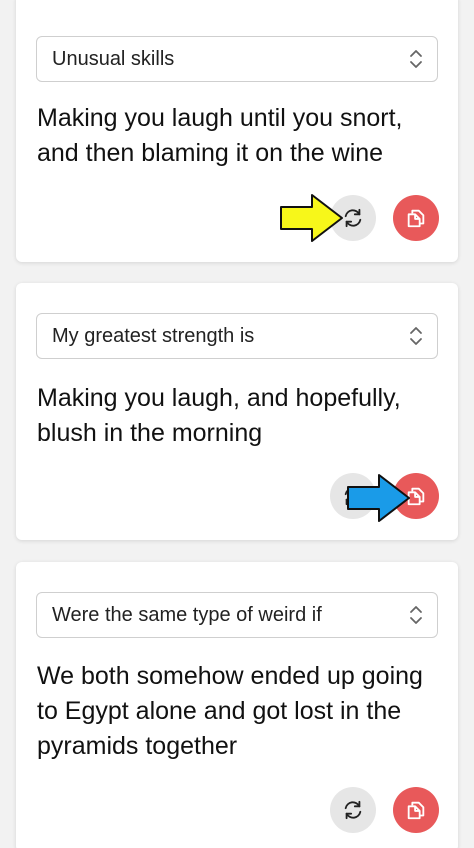  I want to click on category-select-label: My greatest strength is, so click(153, 335).